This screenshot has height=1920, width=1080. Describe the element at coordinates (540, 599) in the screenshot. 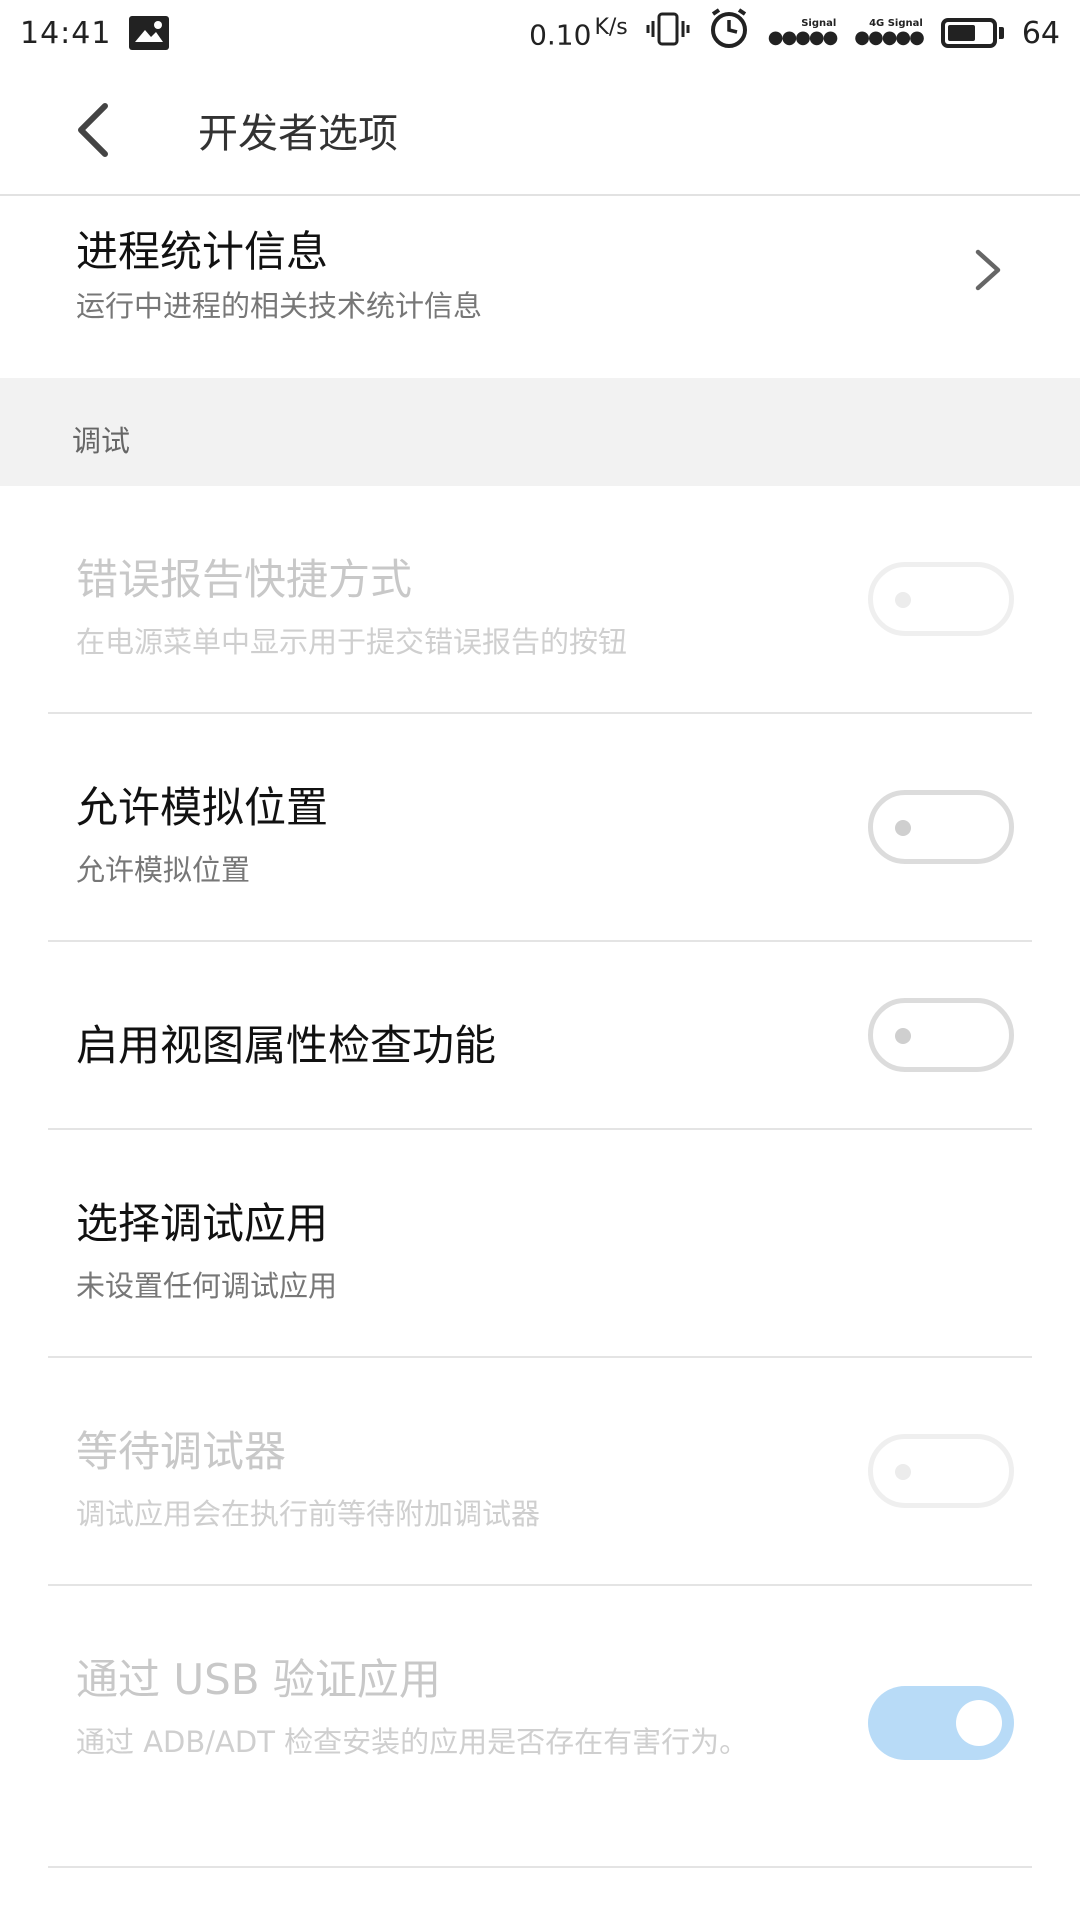

I see `bug-report-shortcut-item: 错误报告快捷方式 在电源菜单中显示用于提交错误报告的按钮` at that location.